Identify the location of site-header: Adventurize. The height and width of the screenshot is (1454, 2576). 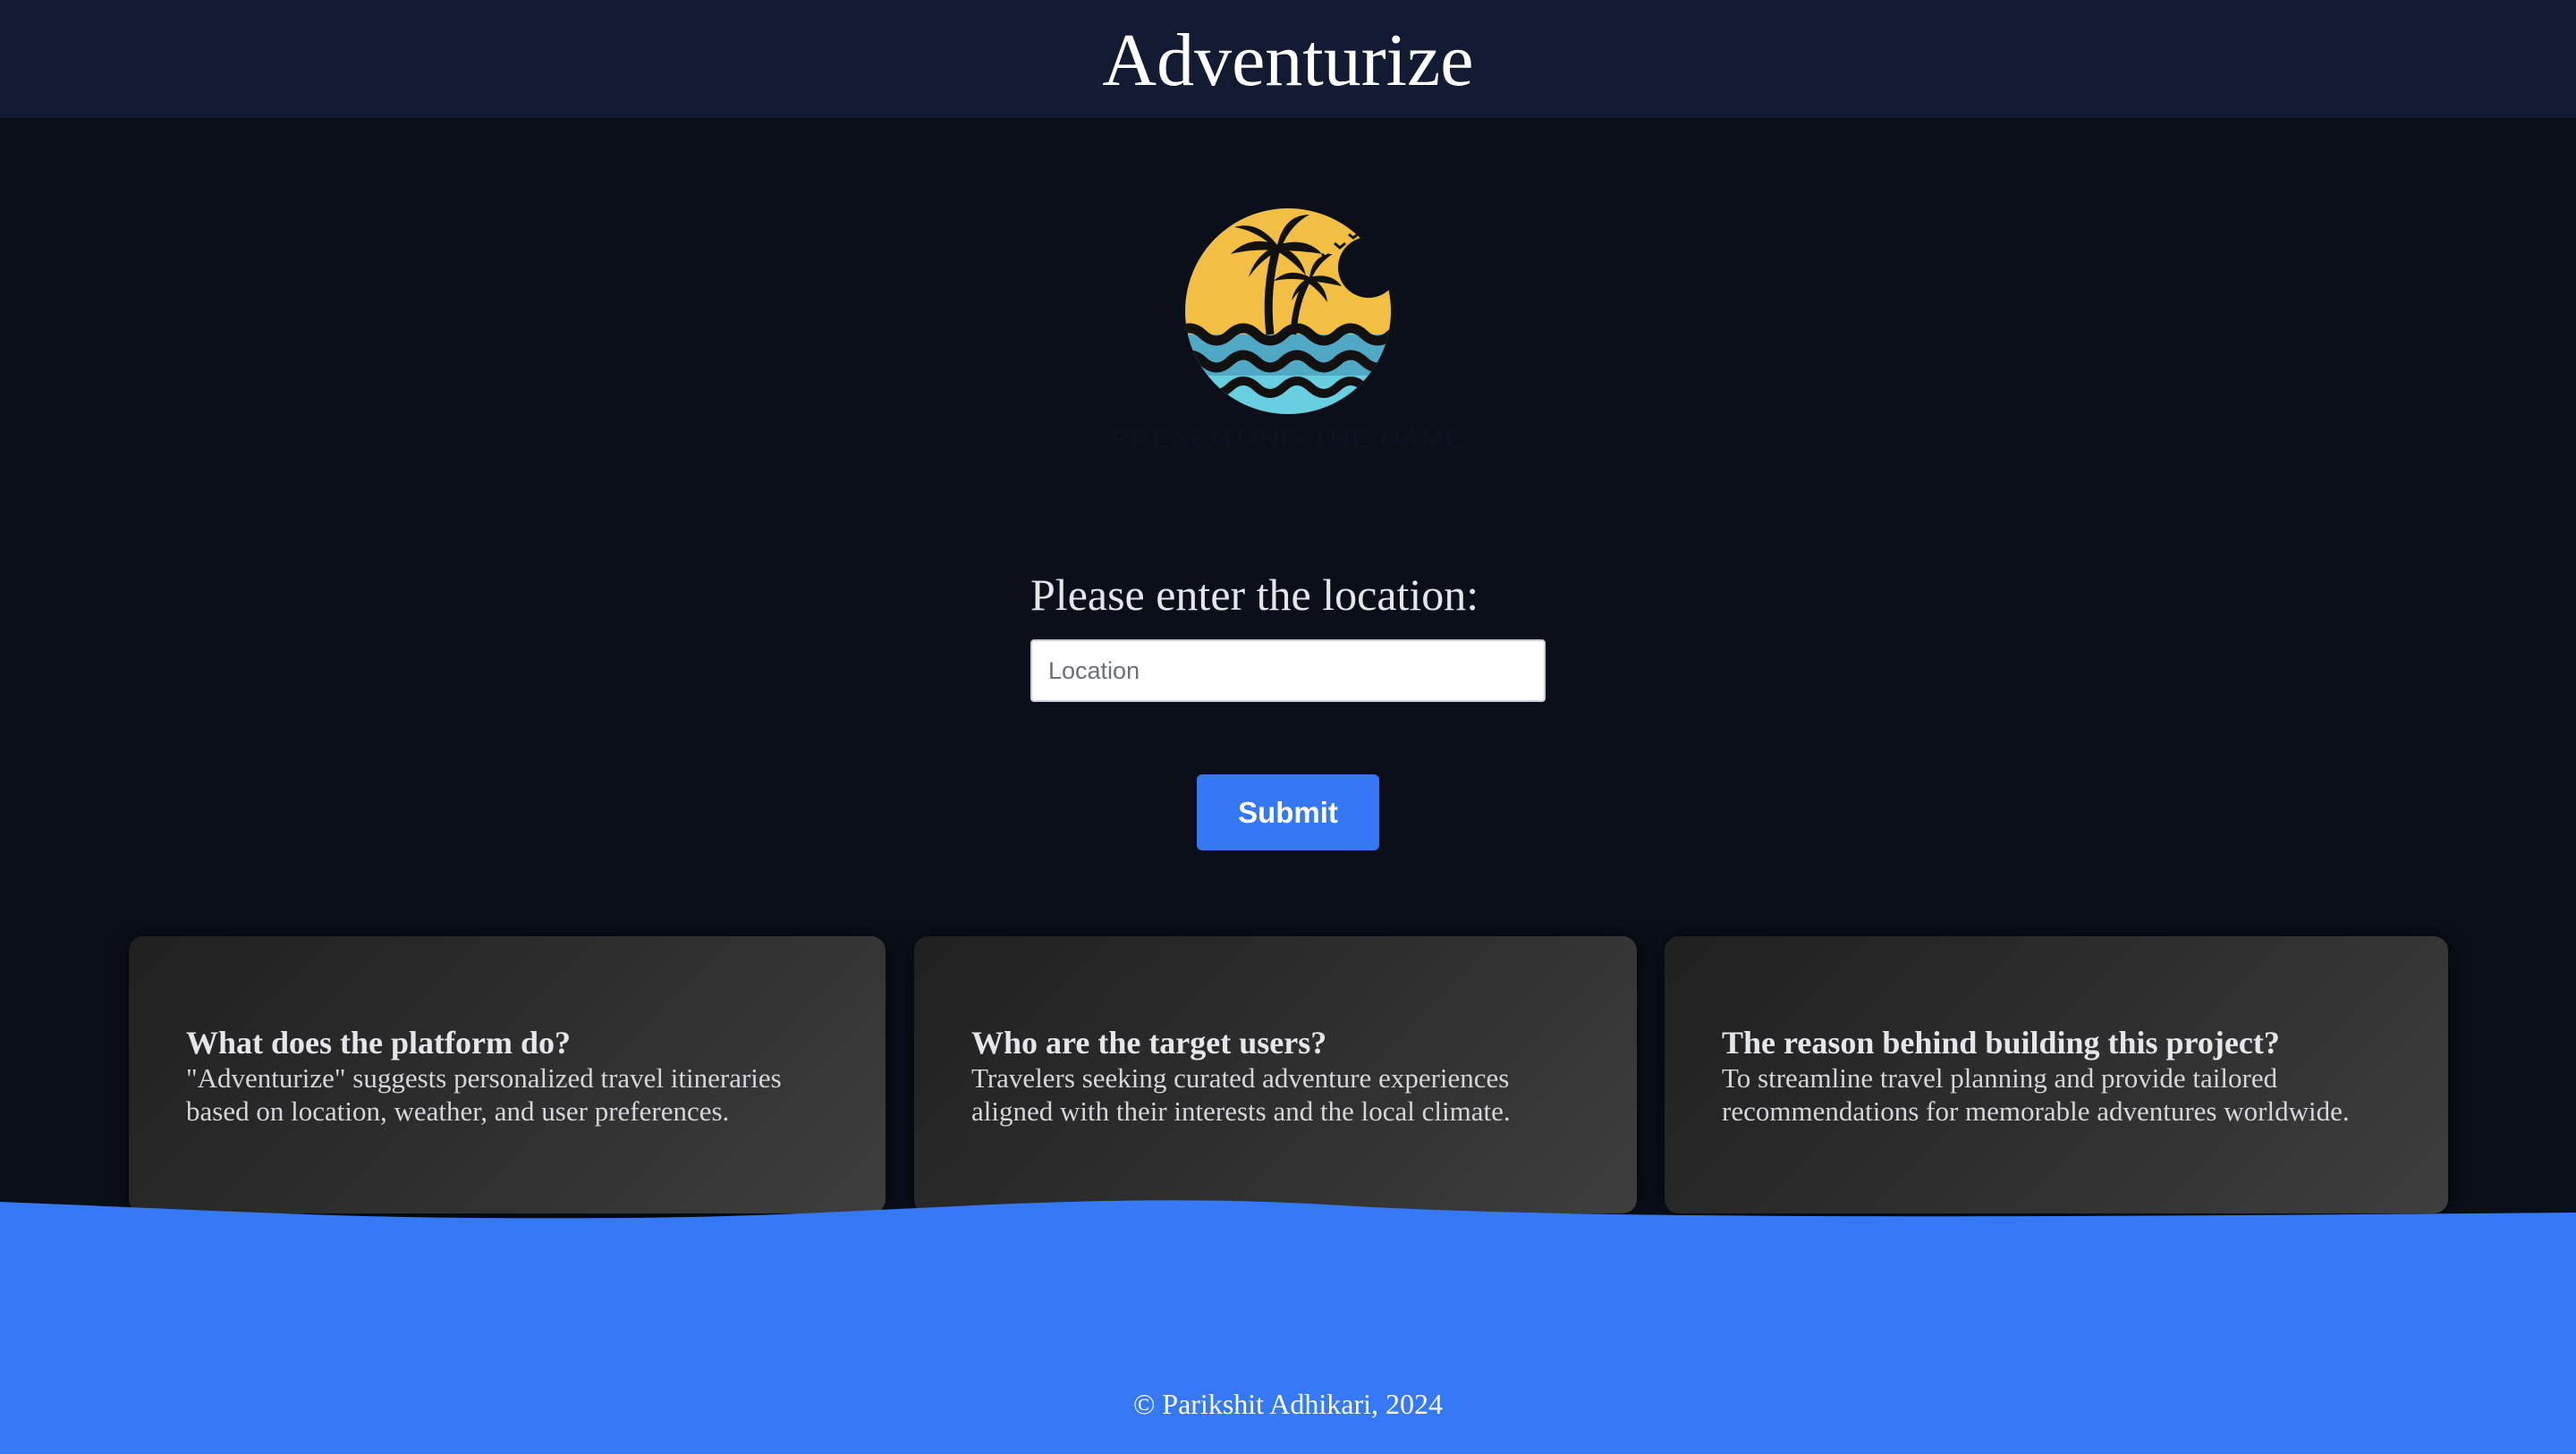
(1288, 59).